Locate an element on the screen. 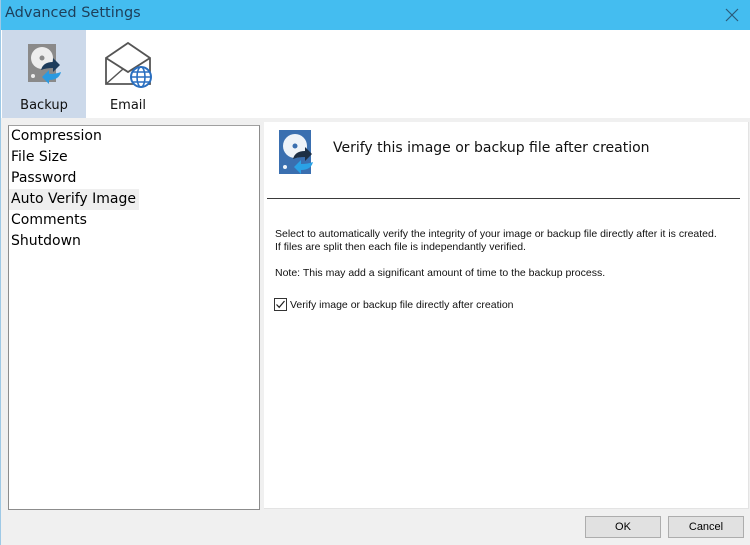 This screenshot has width=750, height=545. verify-disk-icon is located at coordinates (296, 152).